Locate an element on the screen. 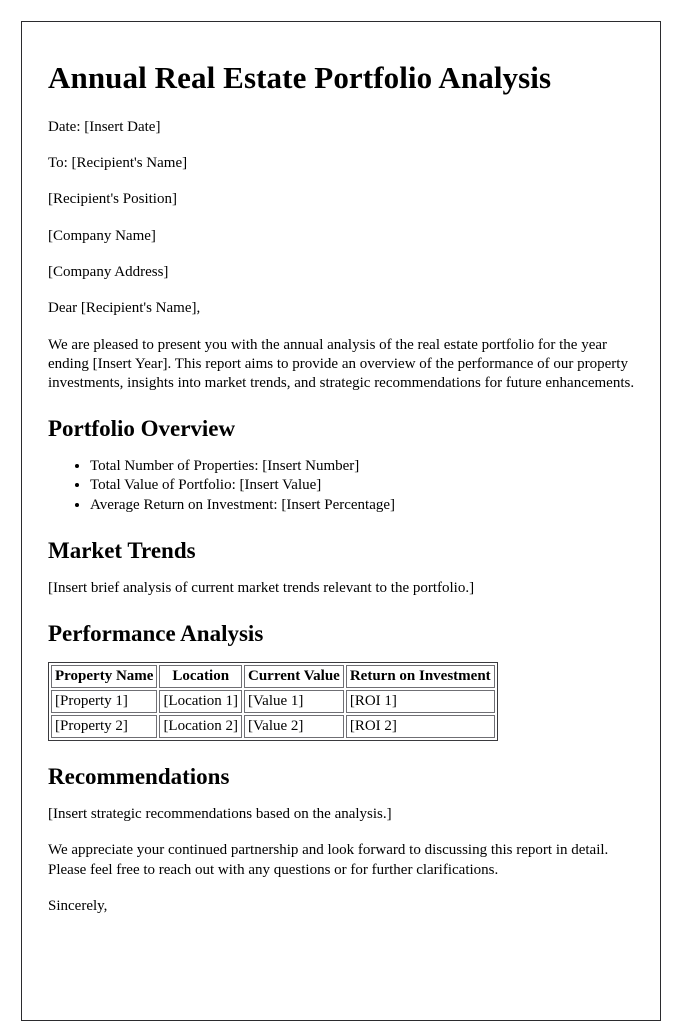 The image size is (700, 1021). company-name-line: [Company Name] is located at coordinates (102, 235).